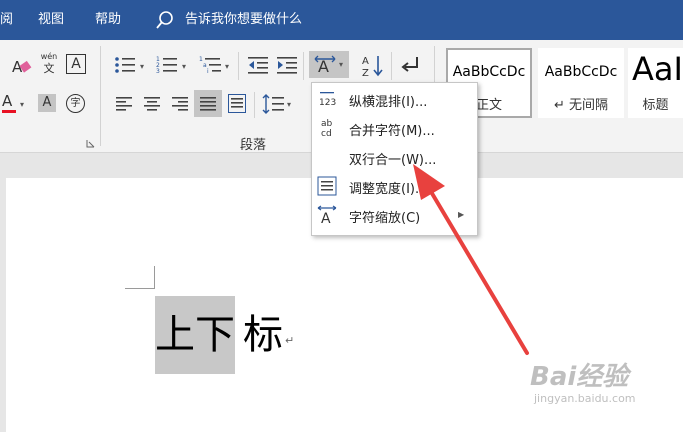  I want to click on style-heading: AaI 标题, so click(655, 83).